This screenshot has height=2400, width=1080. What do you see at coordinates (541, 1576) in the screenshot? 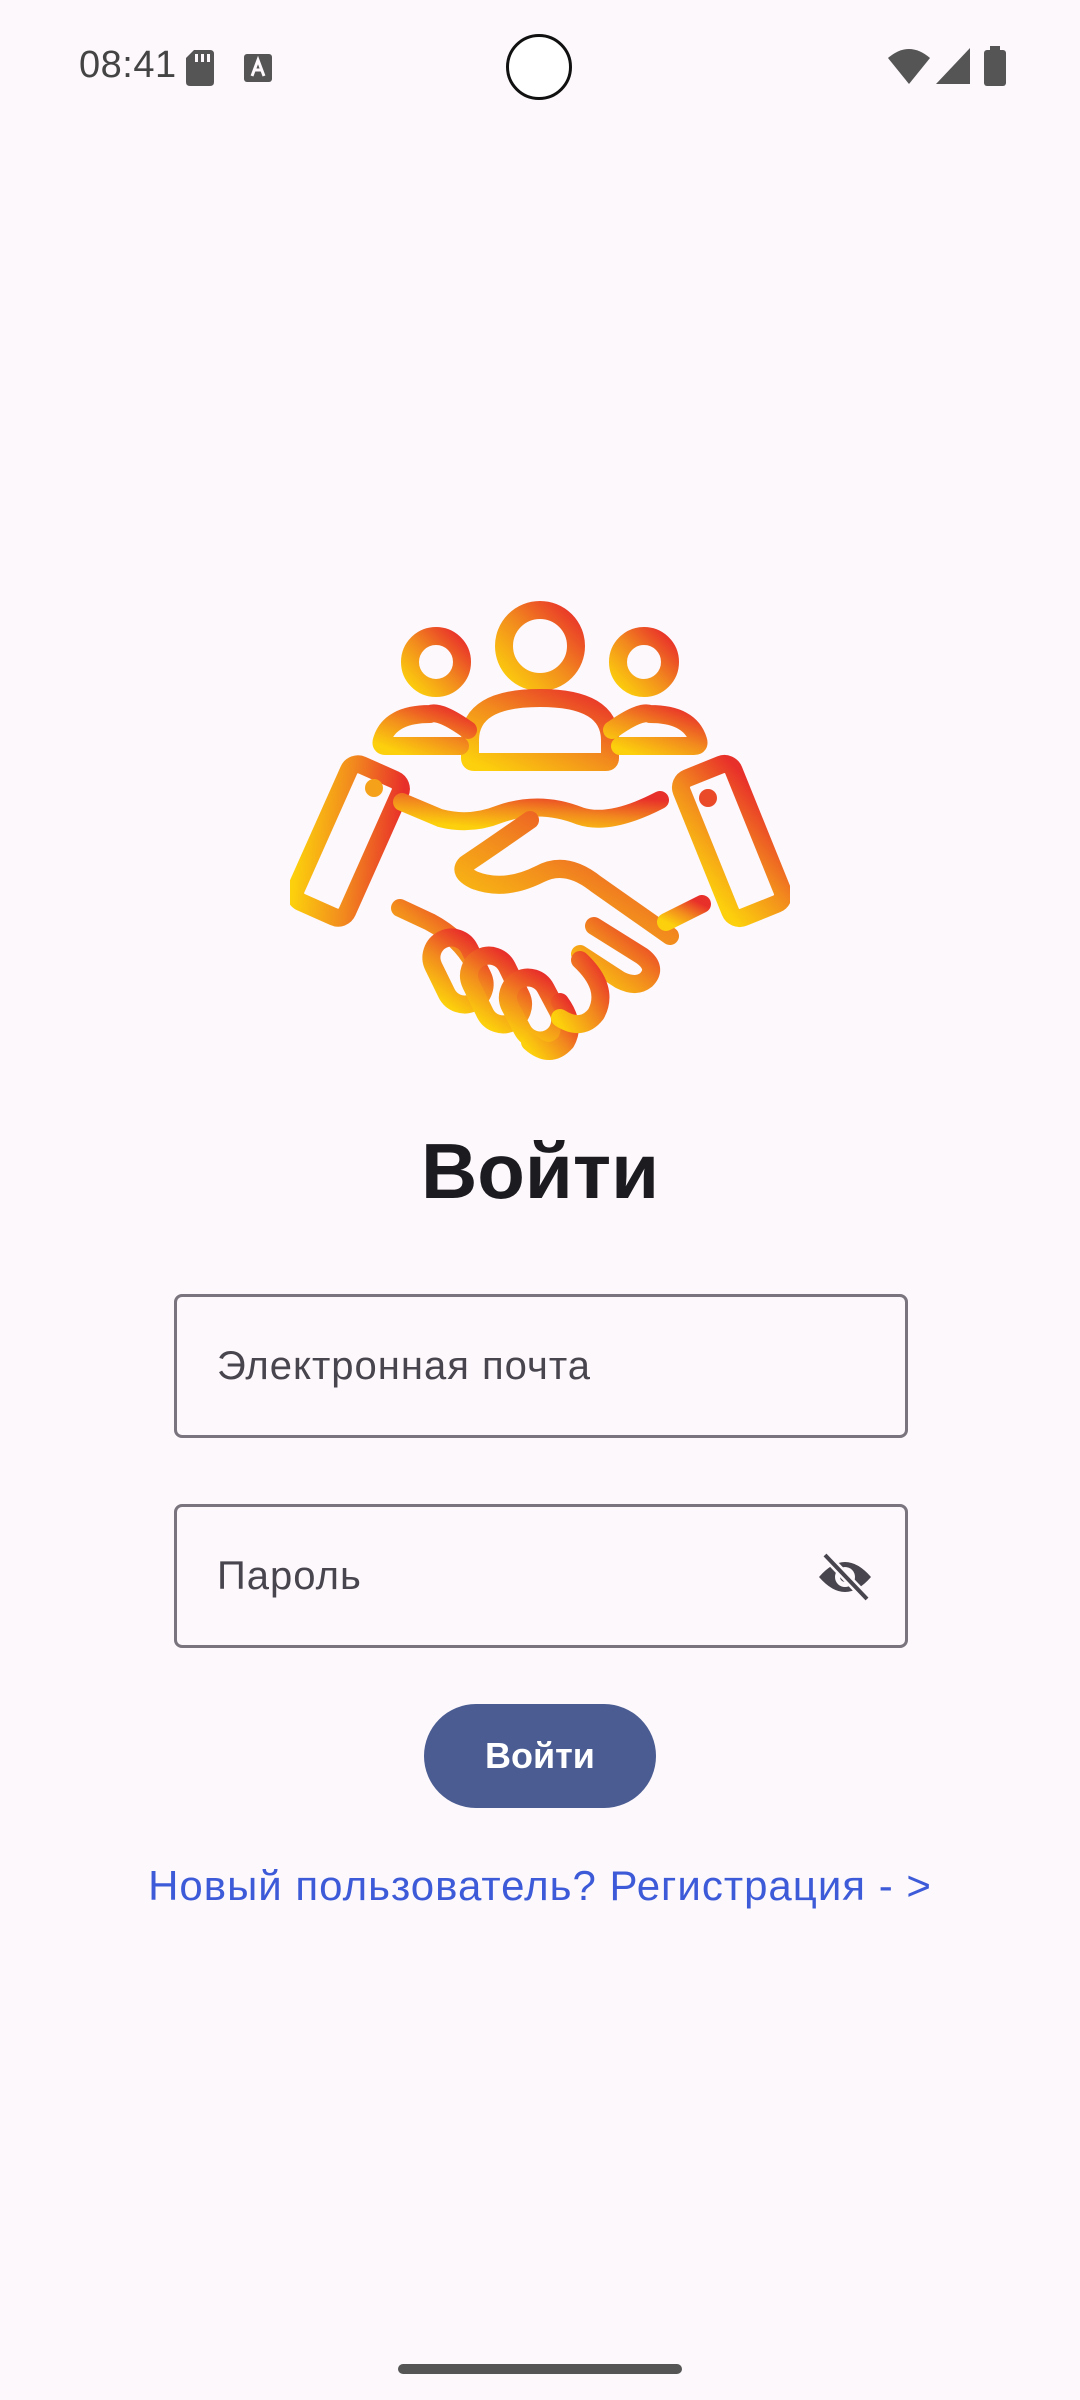
I see `password-field: Пароль` at bounding box center [541, 1576].